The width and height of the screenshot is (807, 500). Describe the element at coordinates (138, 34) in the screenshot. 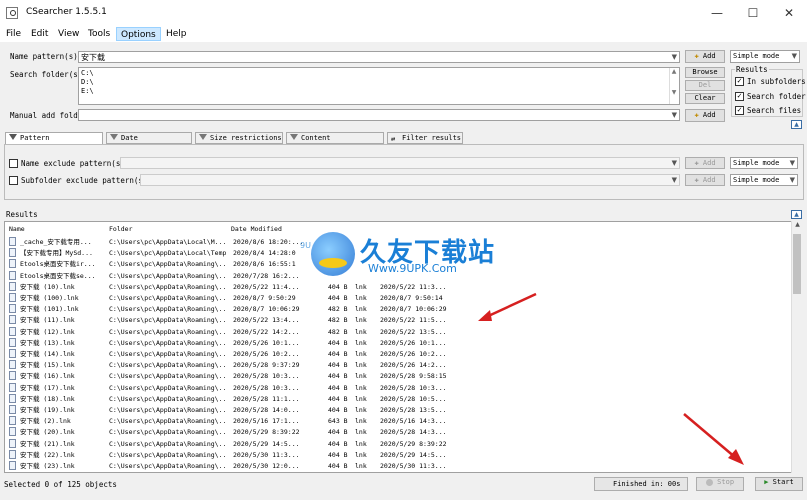

I see `menu-options: Options` at that location.